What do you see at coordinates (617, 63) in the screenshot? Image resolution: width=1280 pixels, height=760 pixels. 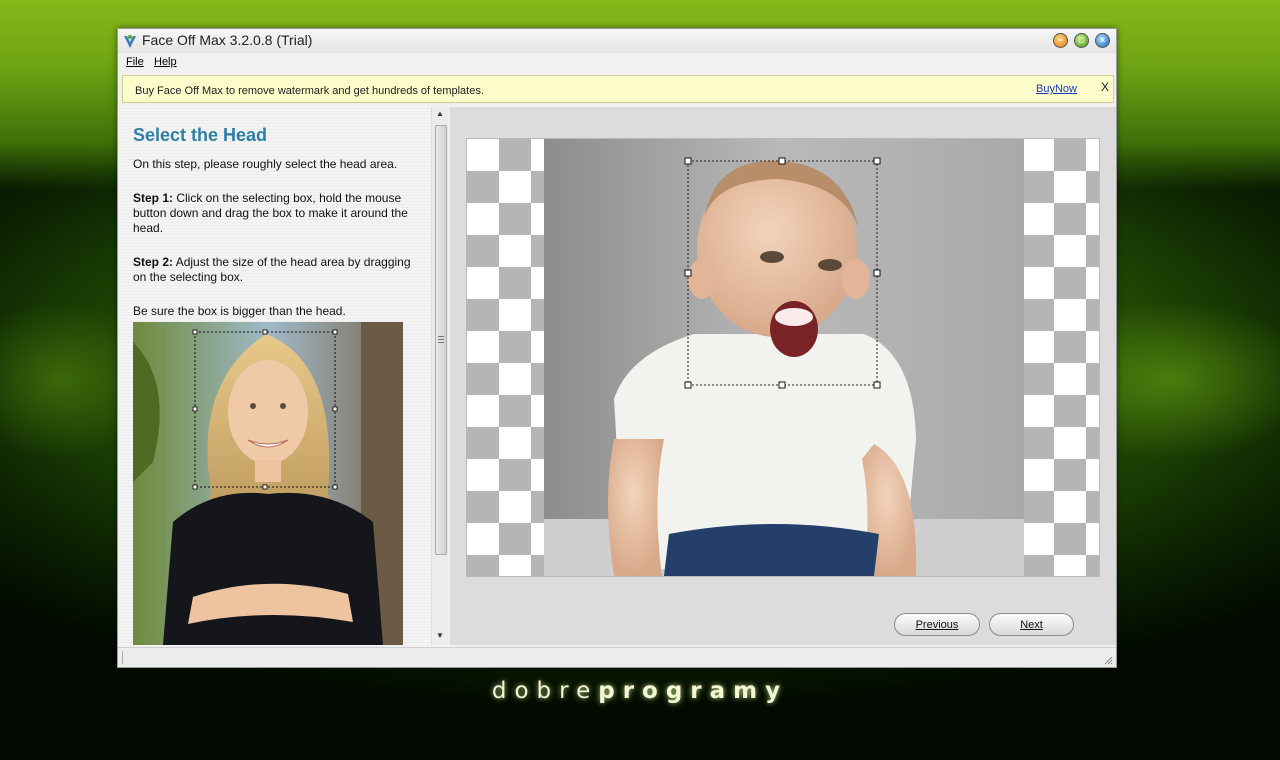 I see `menu-bar: File Help` at bounding box center [617, 63].